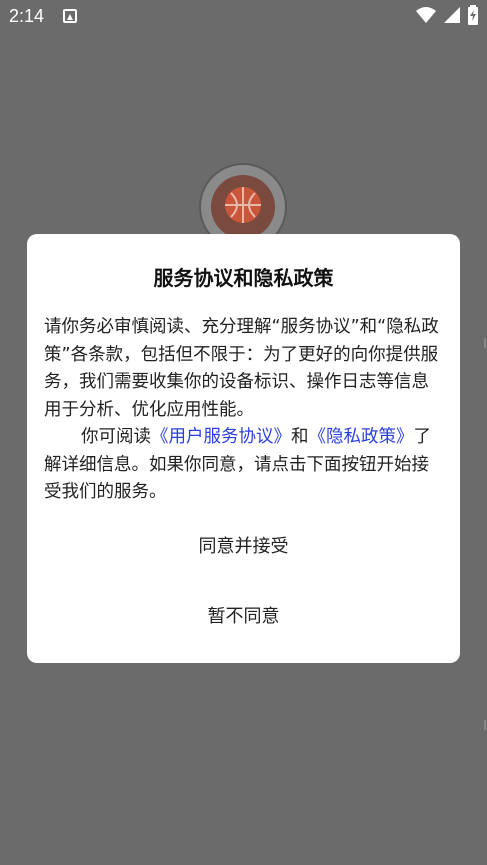  I want to click on status-icons, so click(447, 16).